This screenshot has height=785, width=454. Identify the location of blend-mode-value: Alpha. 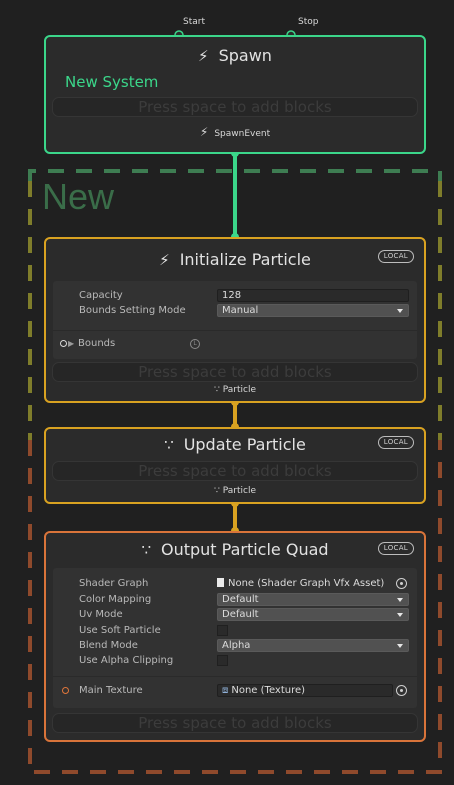
(236, 645).